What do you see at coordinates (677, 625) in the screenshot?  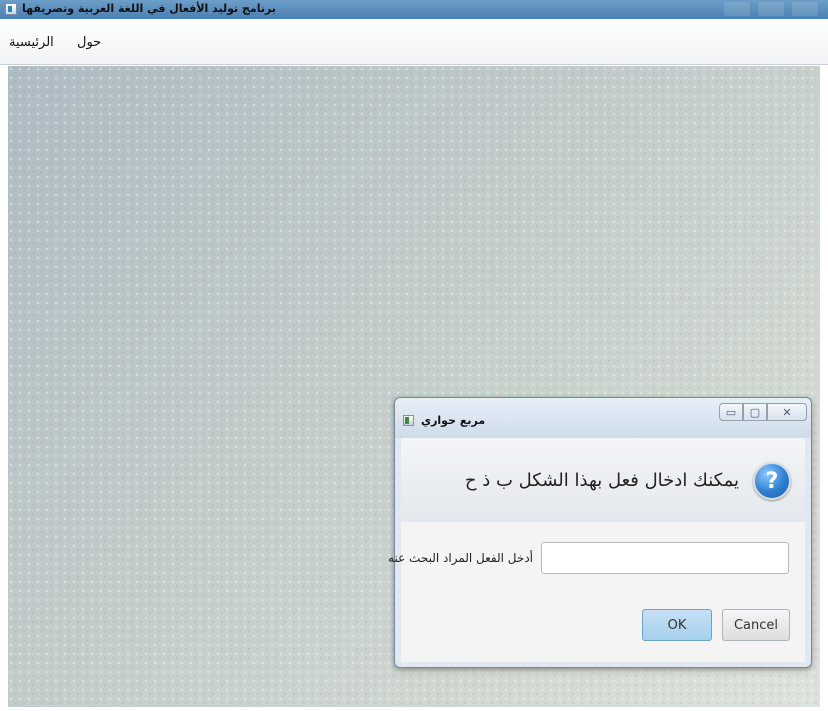 I see `ok-button: OK` at bounding box center [677, 625].